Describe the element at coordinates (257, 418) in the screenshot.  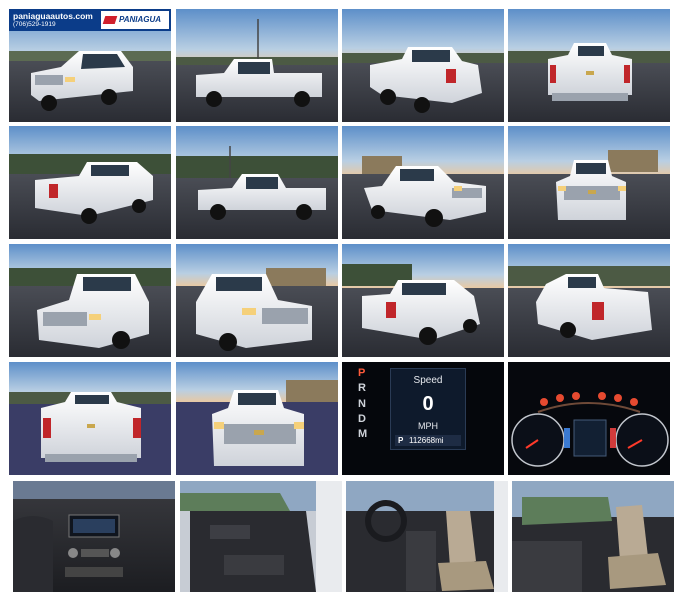
I see `photo-front-close` at that location.